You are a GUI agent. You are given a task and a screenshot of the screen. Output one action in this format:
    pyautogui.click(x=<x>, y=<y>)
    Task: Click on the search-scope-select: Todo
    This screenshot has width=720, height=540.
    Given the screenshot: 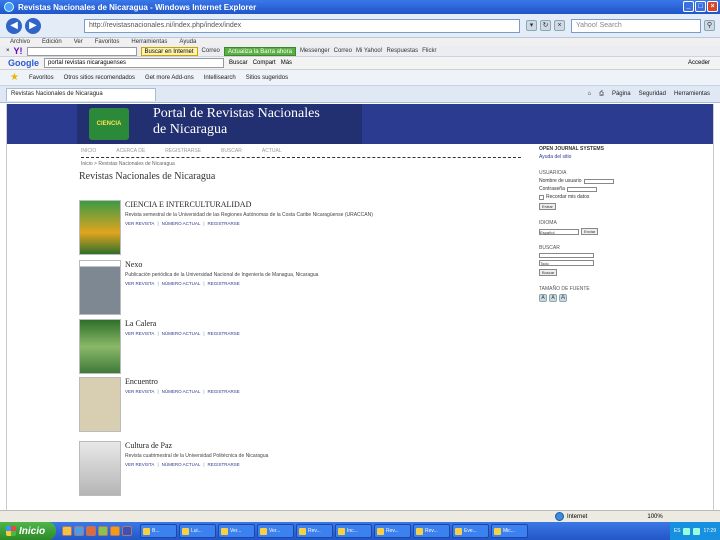 What is the action you would take?
    pyautogui.click(x=566, y=263)
    